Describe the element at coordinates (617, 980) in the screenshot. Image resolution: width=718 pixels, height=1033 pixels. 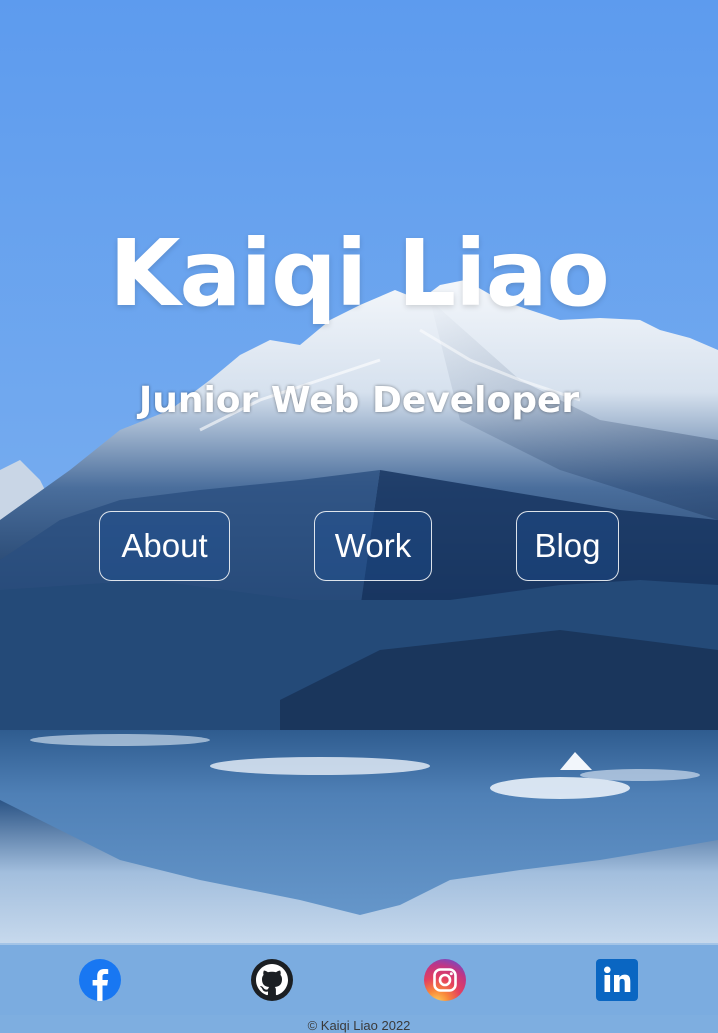
I see `linkedin-icon` at that location.